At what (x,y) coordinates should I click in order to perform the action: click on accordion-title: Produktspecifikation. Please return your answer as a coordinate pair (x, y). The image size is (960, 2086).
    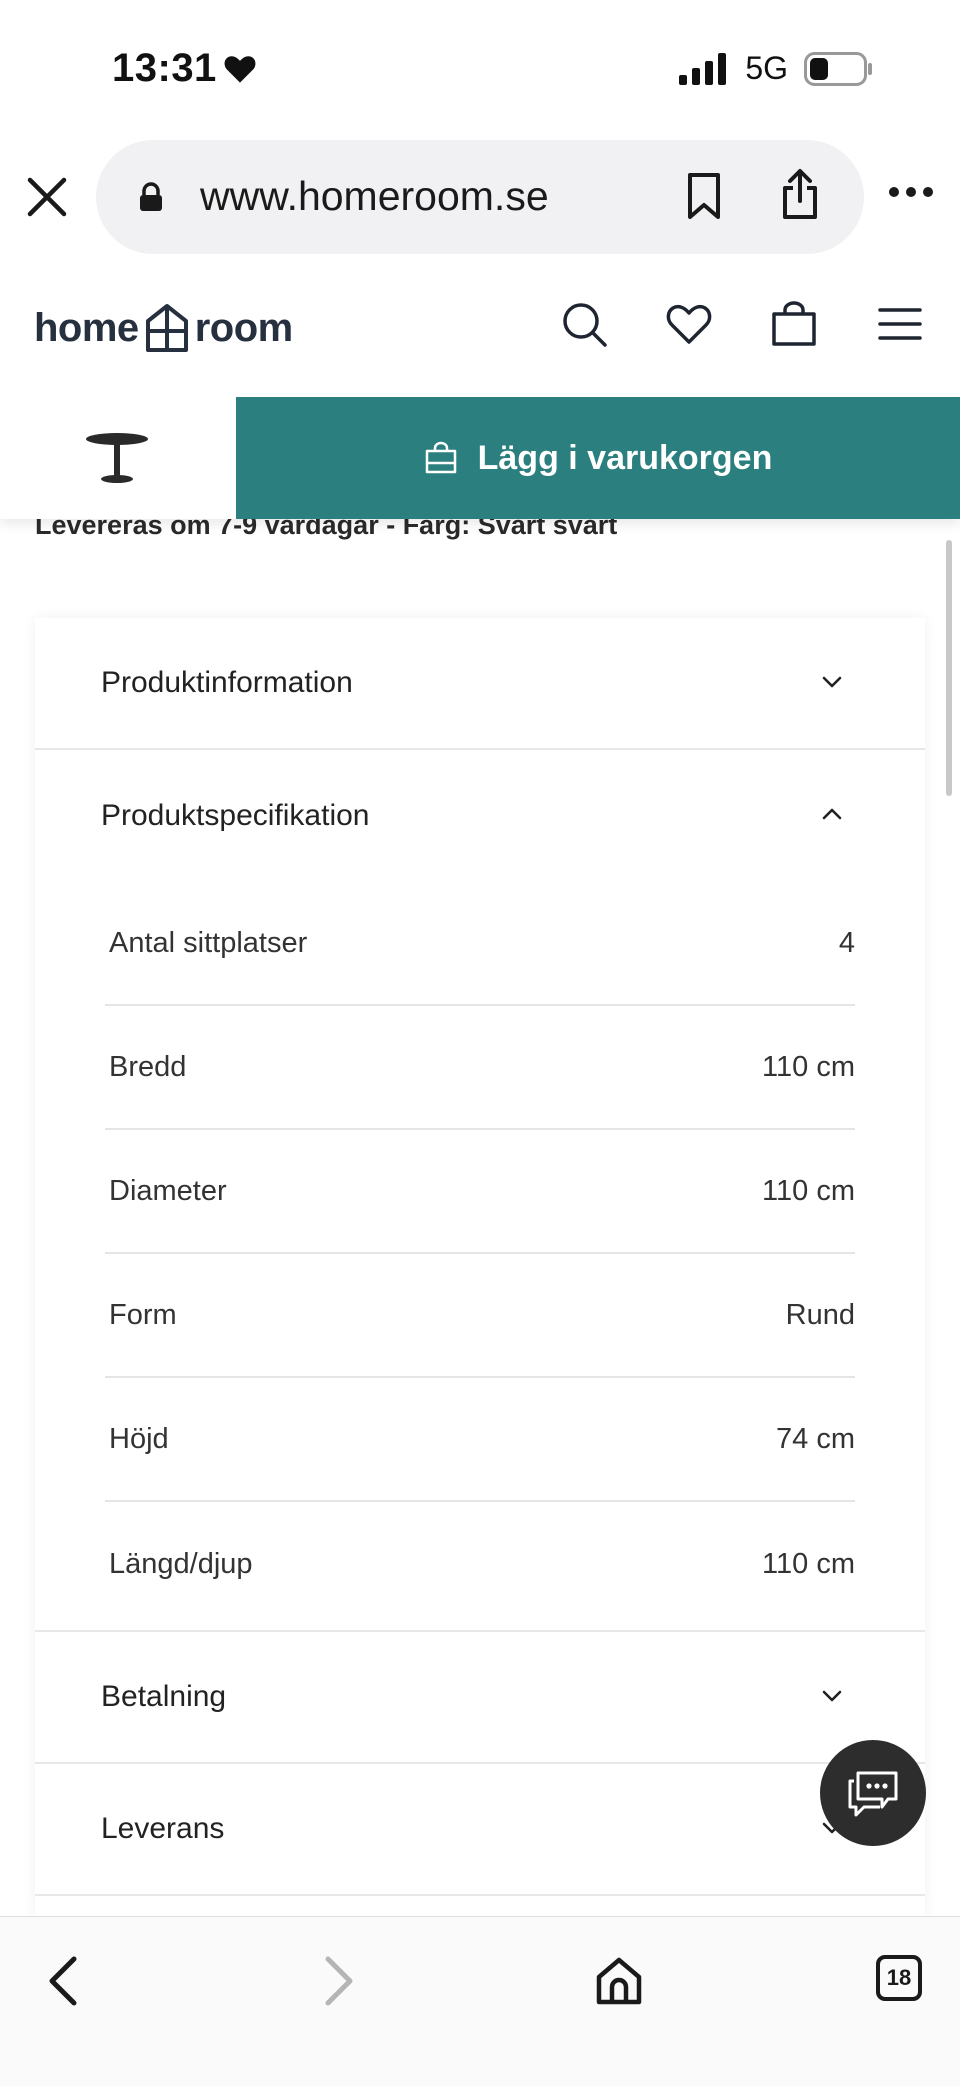
    Looking at the image, I should click on (235, 815).